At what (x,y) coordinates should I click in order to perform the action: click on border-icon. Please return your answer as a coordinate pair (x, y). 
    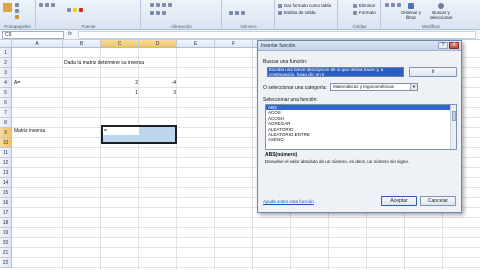
    Looking at the image, I should click on (69, 10).